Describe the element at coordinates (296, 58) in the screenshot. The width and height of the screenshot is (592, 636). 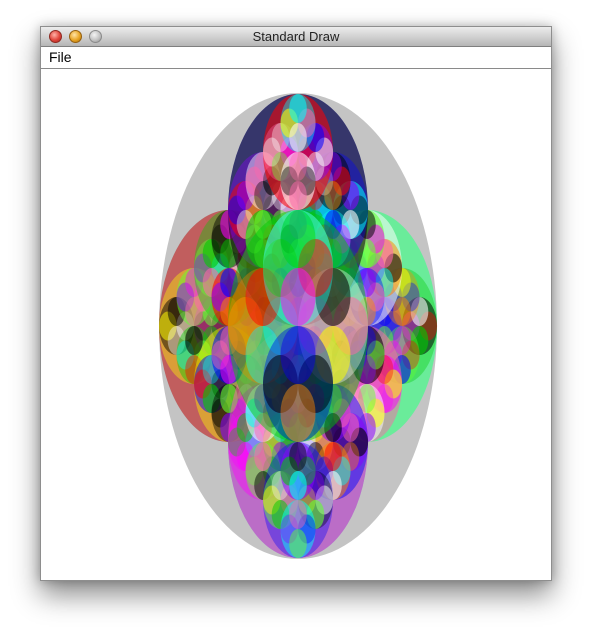
I see `menu-bar: File` at that location.